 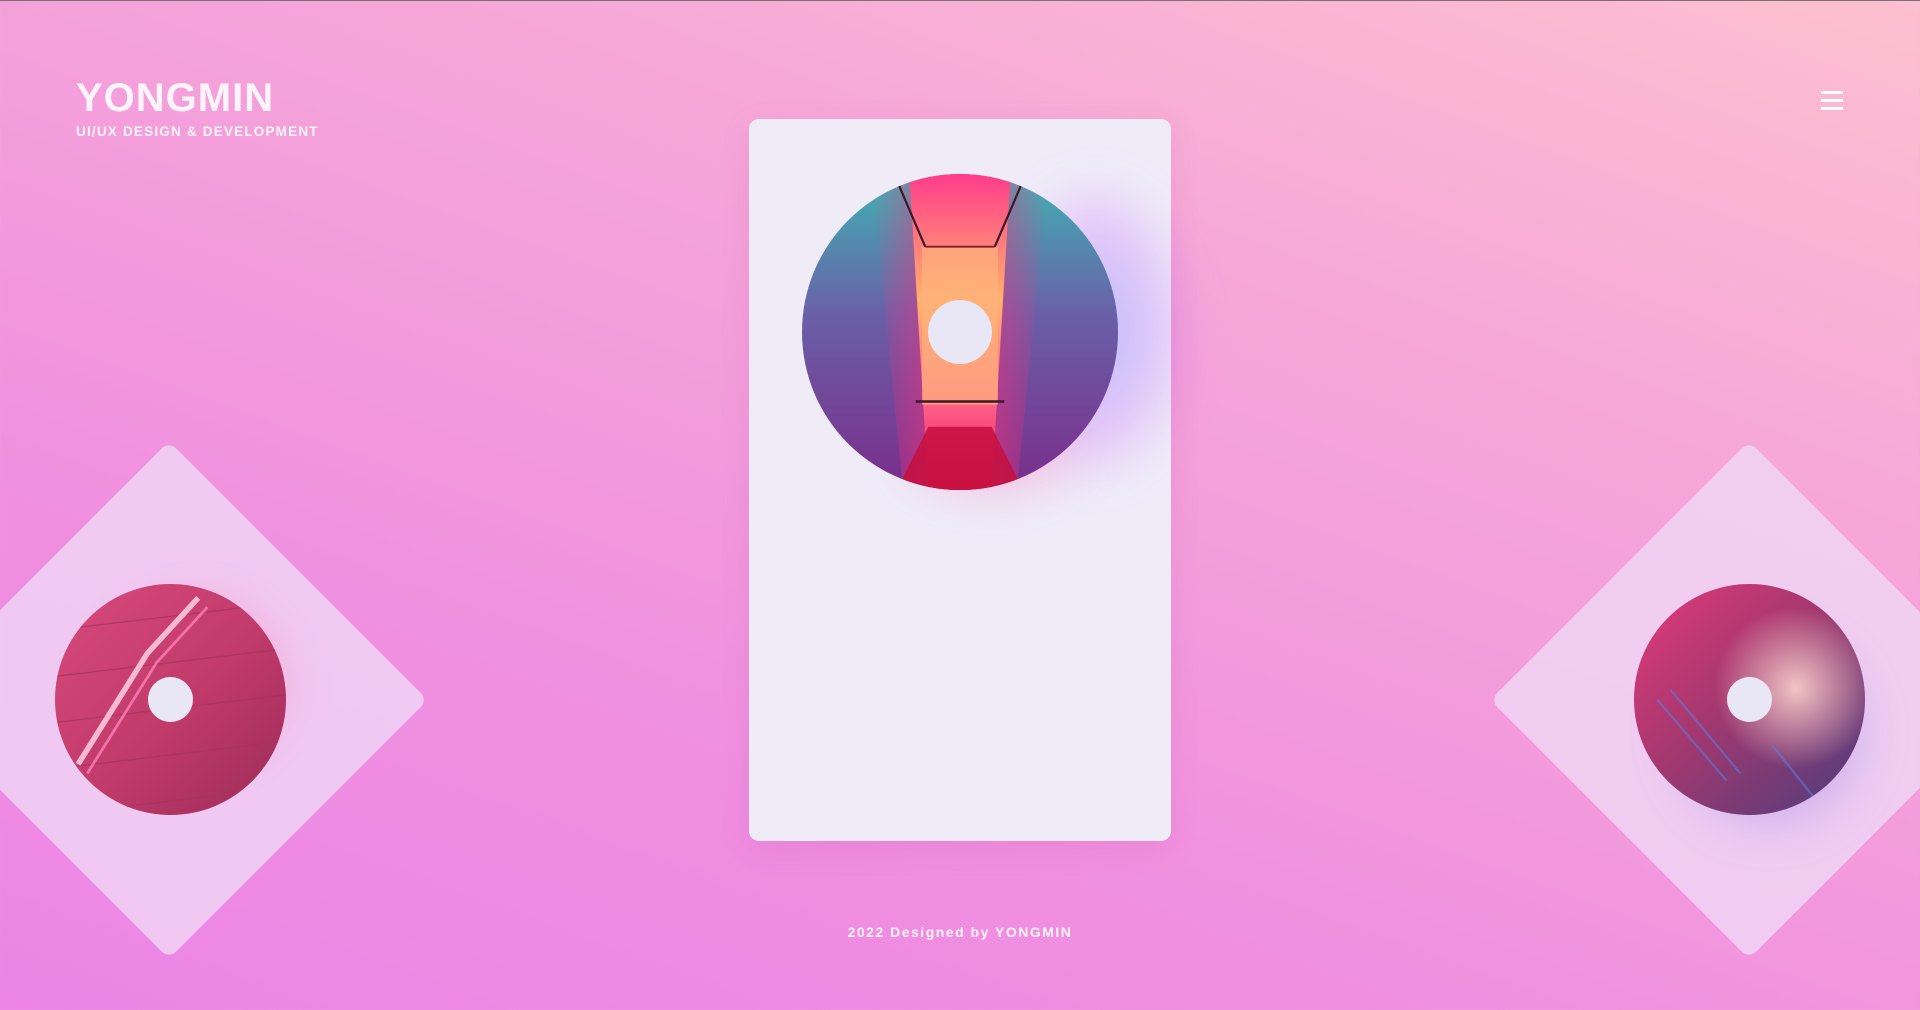 What do you see at coordinates (197, 131) in the screenshot?
I see `brand-subtitle: UI/UX DESIGN & DEVELOPMENT` at bounding box center [197, 131].